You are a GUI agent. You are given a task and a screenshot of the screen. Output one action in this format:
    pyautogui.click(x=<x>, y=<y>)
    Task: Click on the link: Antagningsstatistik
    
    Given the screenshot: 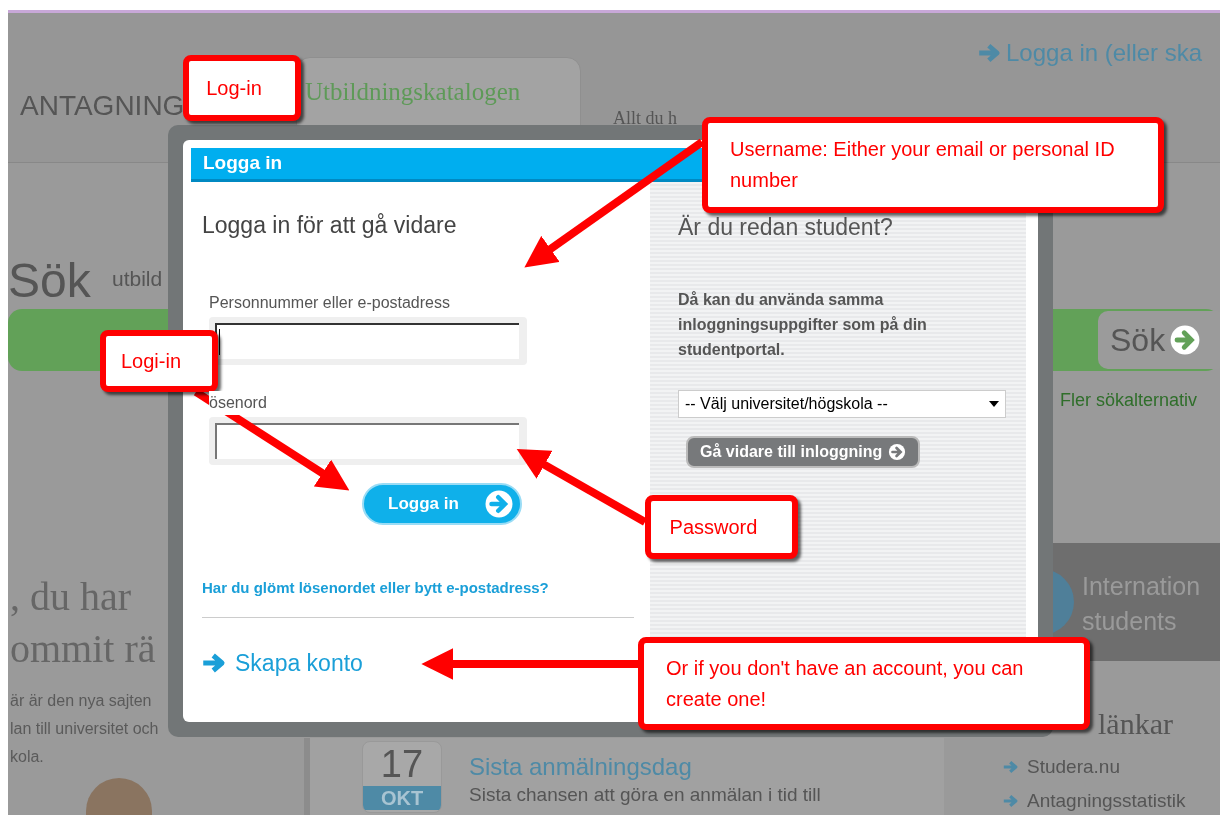 What is the action you would take?
    pyautogui.click(x=1106, y=801)
    